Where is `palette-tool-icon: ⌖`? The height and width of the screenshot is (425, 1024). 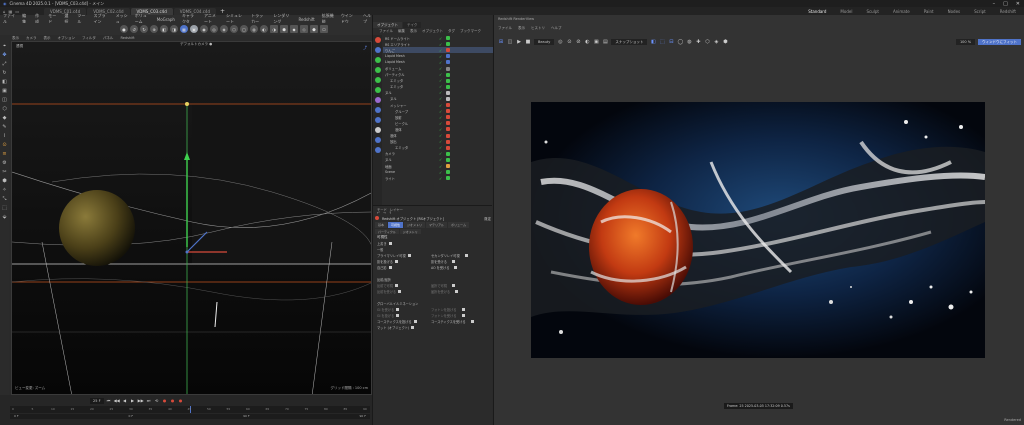
palette-tool-icon: ⌖ is located at coordinates (5, 46).